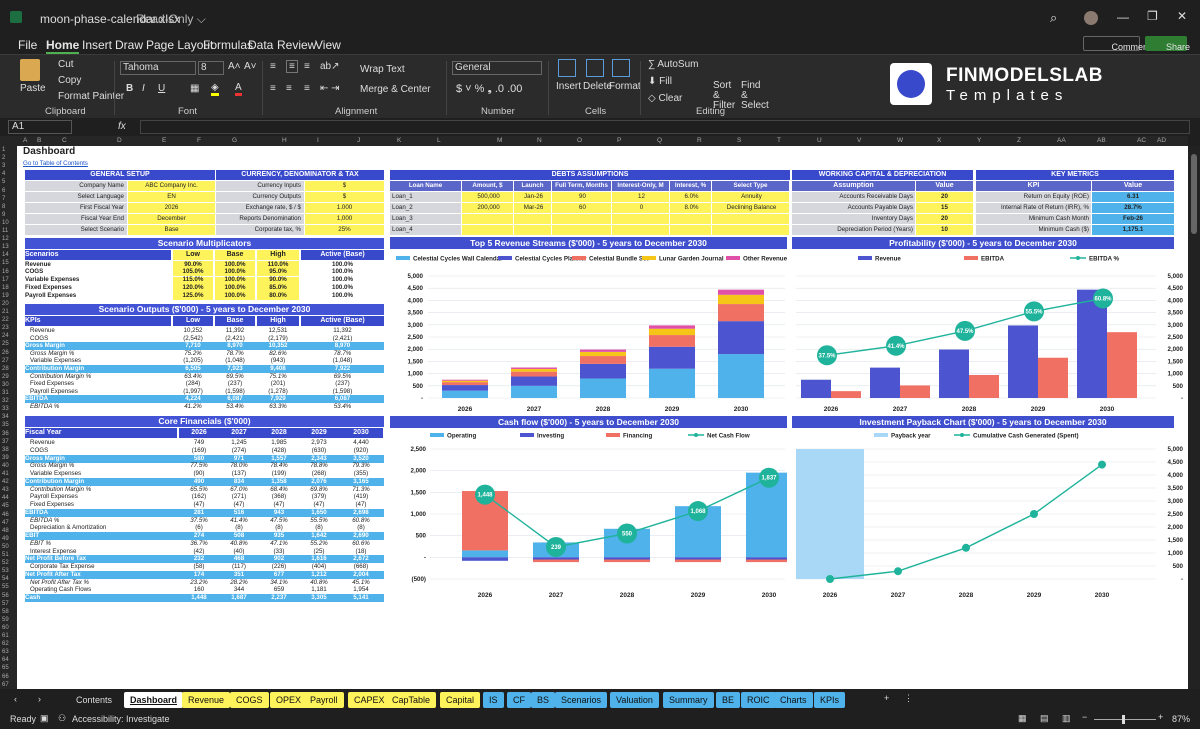 The height and width of the screenshot is (729, 1200). What do you see at coordinates (728, 700) in the screenshot?
I see `tab-be: BE` at bounding box center [728, 700].